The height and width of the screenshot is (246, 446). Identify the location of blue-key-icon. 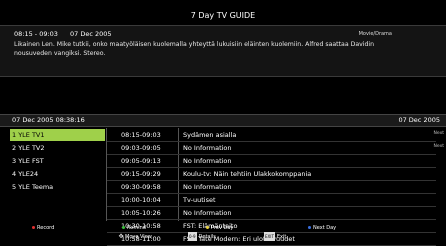
(309, 227).